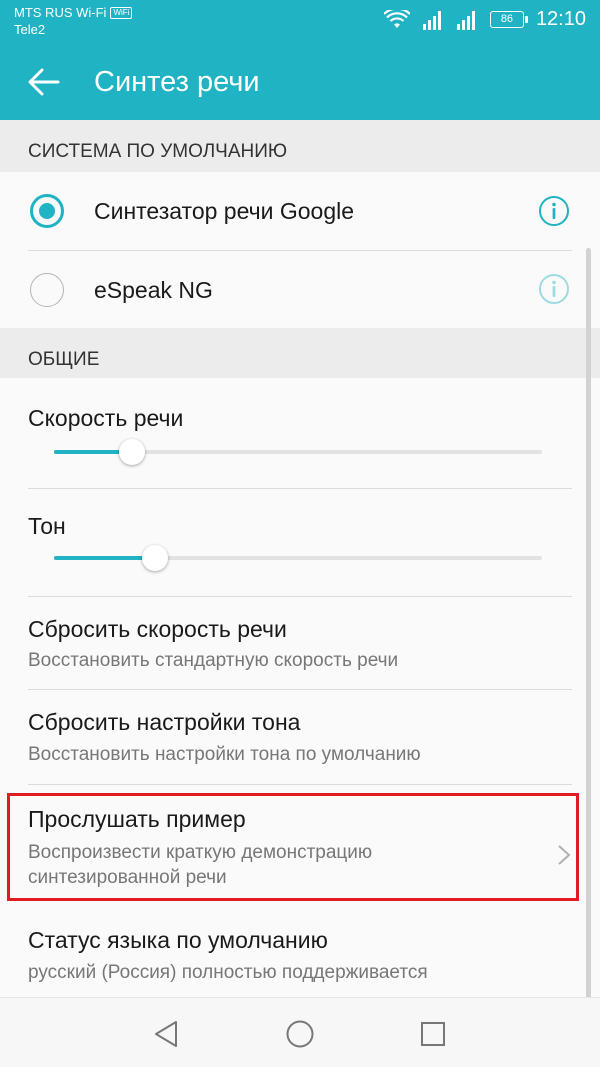  What do you see at coordinates (73, 21) in the screenshot?
I see `carrier-info: MTS RUS Wi-Fi WiFi Tele2` at bounding box center [73, 21].